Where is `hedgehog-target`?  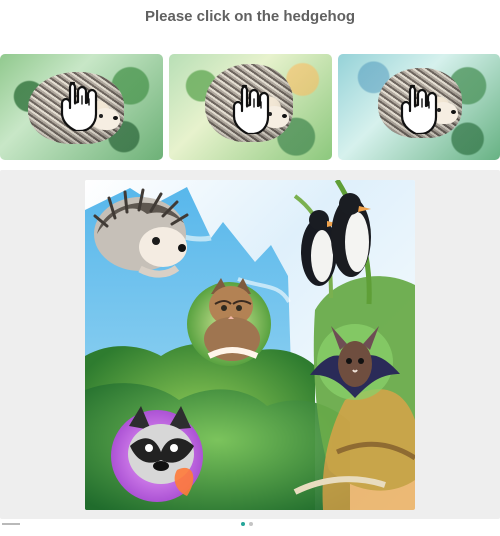 hedgehog-target is located at coordinates (139, 236).